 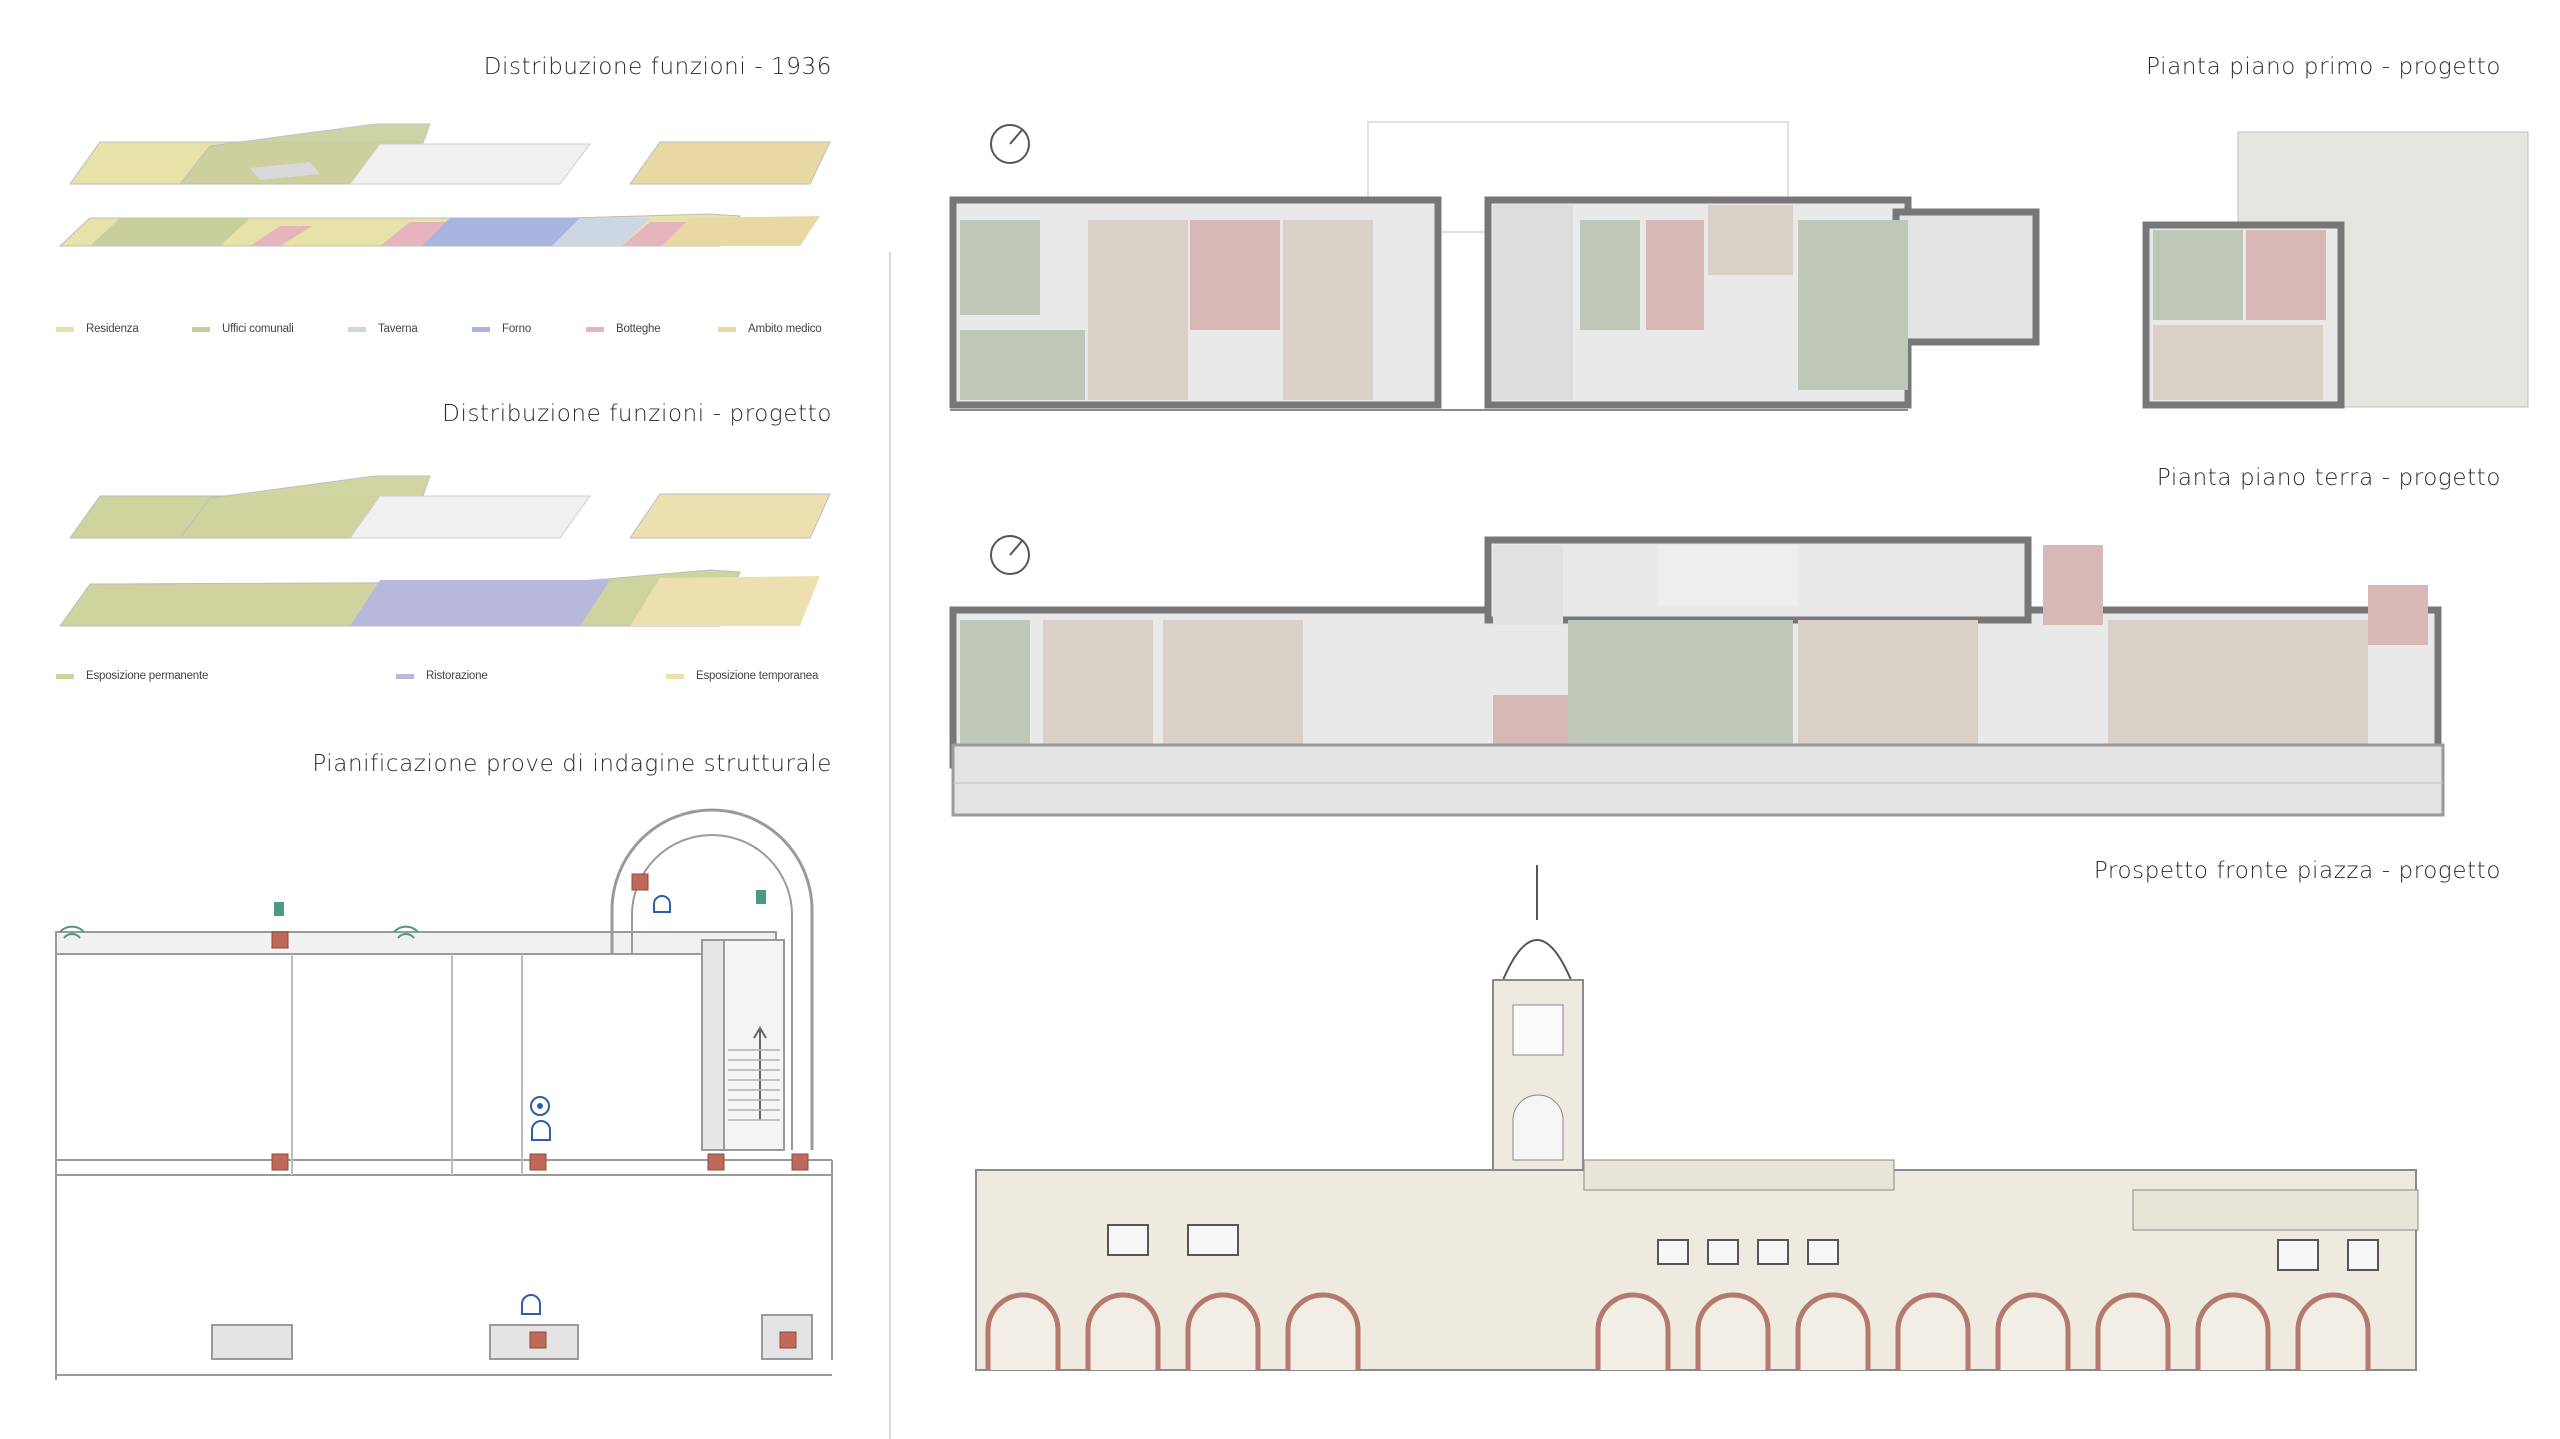 What do you see at coordinates (890, 845) in the screenshot?
I see `column-divider` at bounding box center [890, 845].